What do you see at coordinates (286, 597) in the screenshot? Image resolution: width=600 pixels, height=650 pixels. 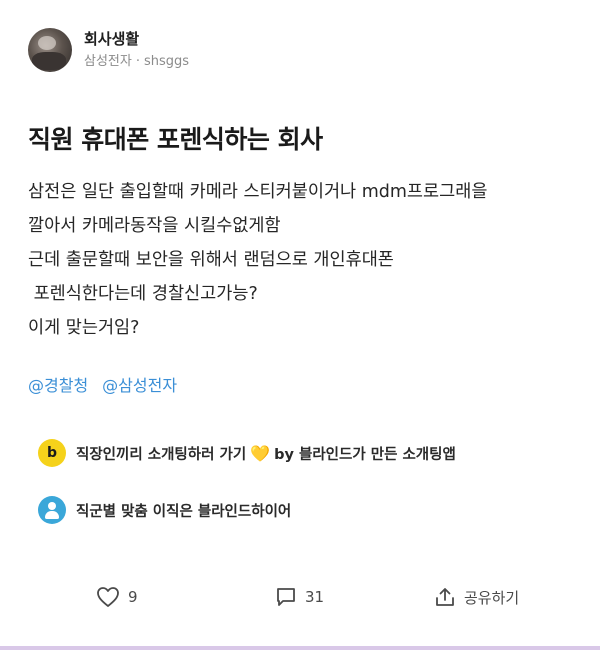 I see `comment-icon` at bounding box center [286, 597].